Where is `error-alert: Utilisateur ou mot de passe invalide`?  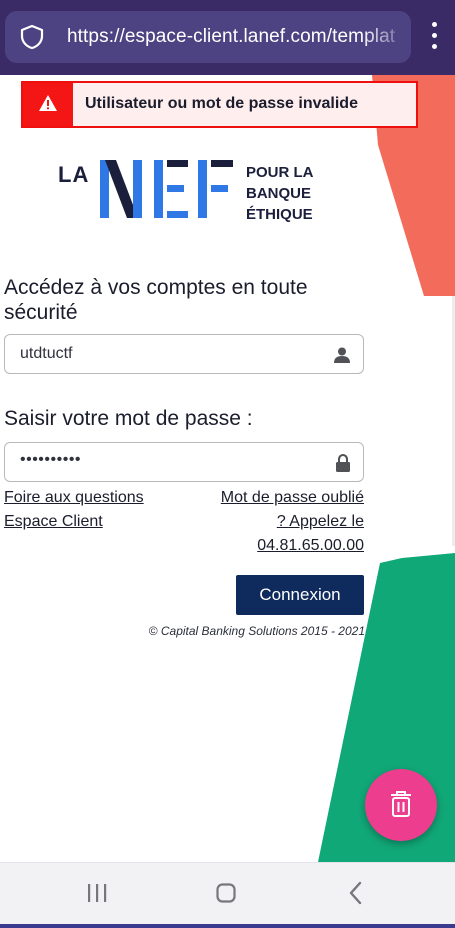
error-alert: Utilisateur ou mot de passe invalide is located at coordinates (219, 104).